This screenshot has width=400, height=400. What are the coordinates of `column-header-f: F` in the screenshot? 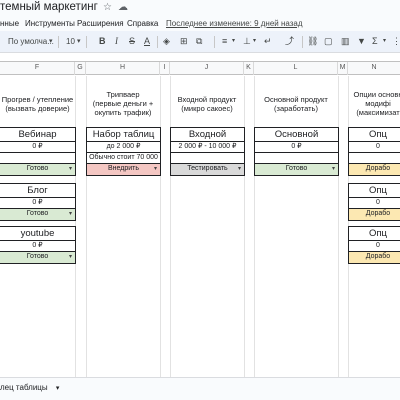 It's located at (37, 68).